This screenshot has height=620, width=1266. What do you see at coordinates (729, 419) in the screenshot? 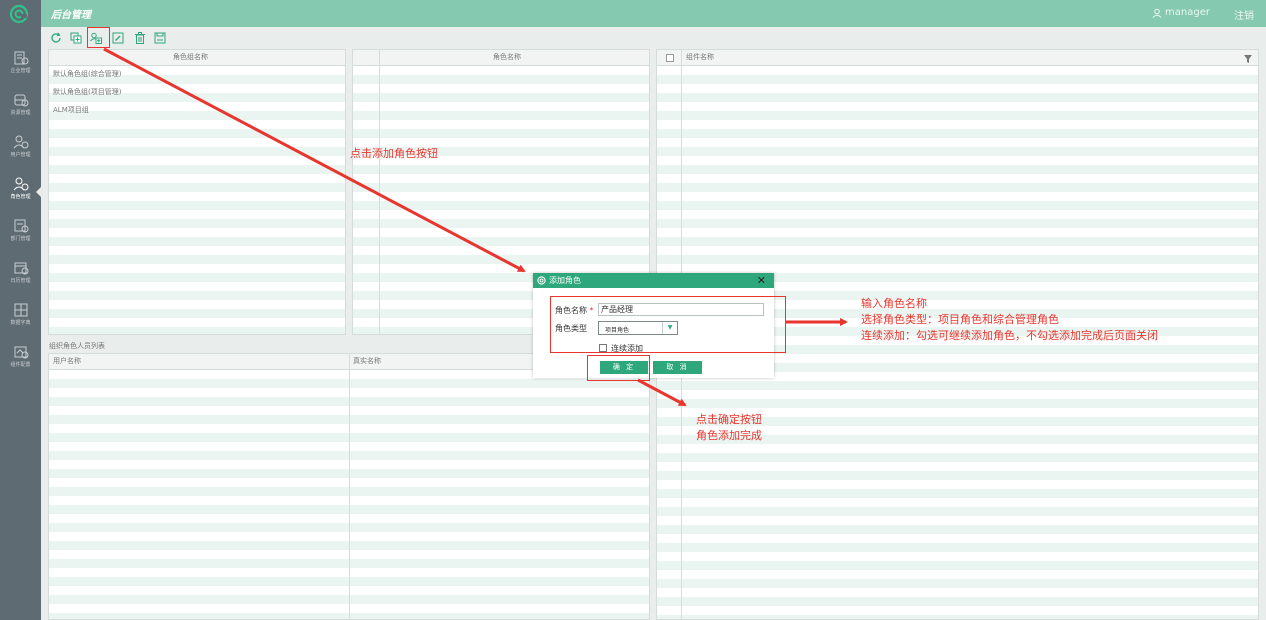
I see `annotation-click-ok: 点击确定按钮` at bounding box center [729, 419].